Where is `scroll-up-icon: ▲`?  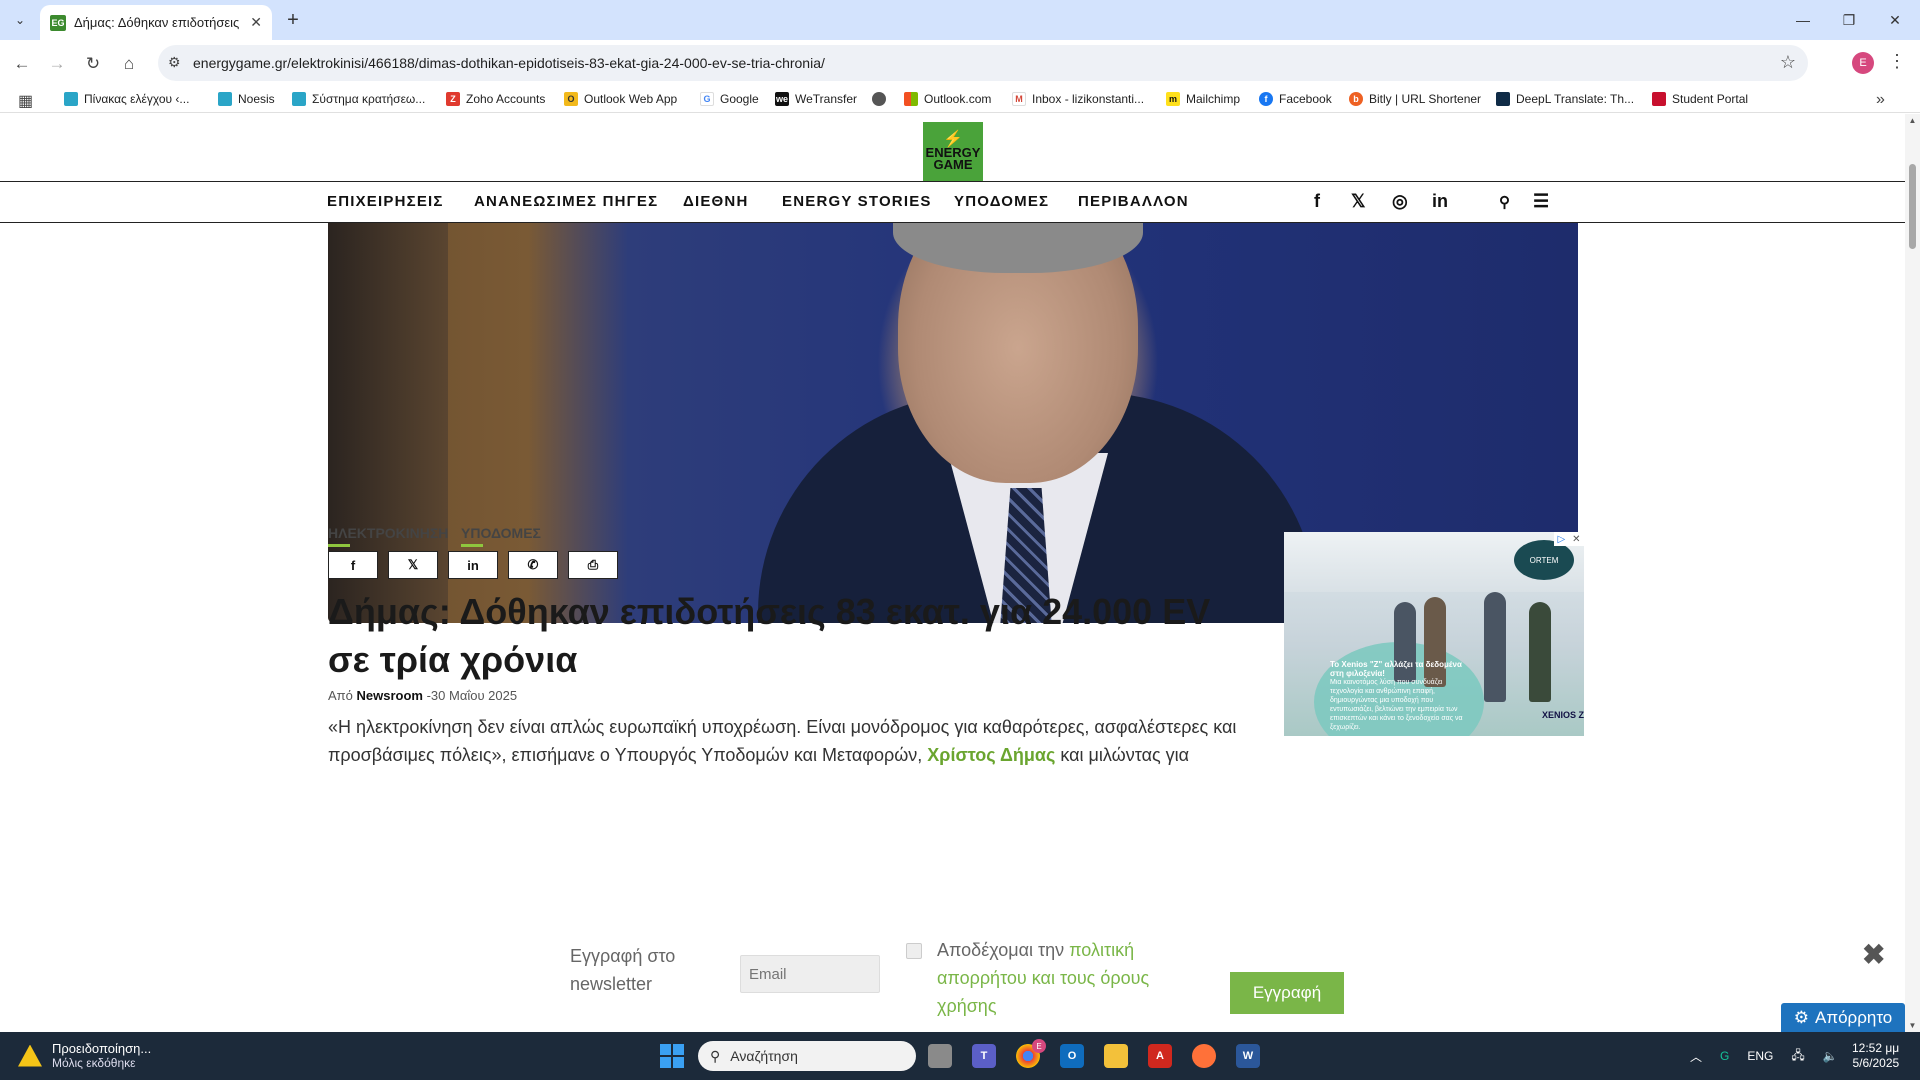 scroll-up-icon: ▲ is located at coordinates (1912, 120).